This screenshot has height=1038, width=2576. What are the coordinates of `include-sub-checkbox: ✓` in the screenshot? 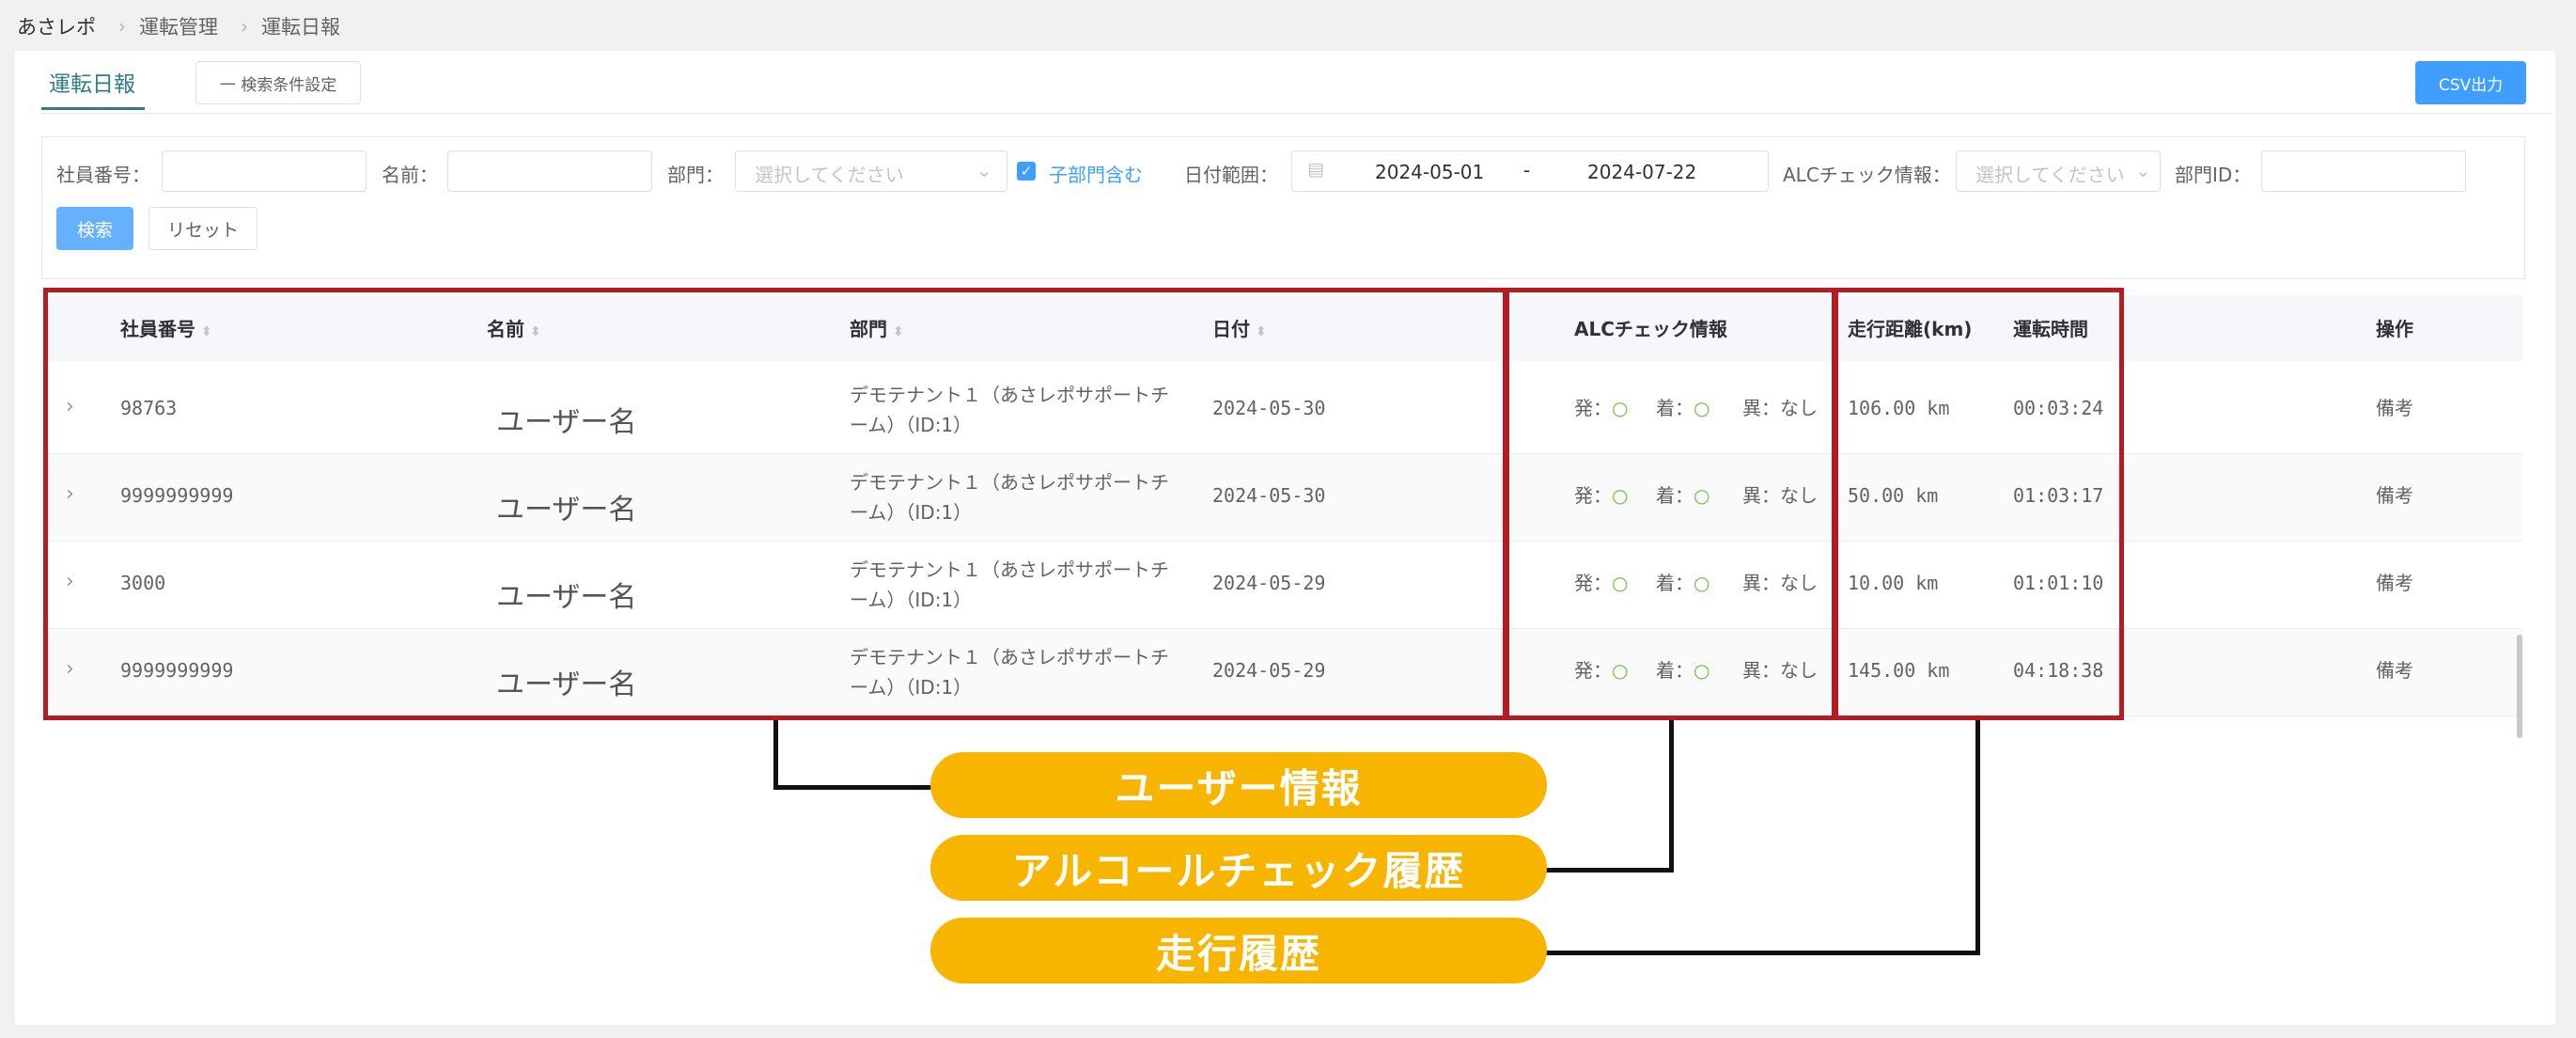 It's located at (1026, 171).